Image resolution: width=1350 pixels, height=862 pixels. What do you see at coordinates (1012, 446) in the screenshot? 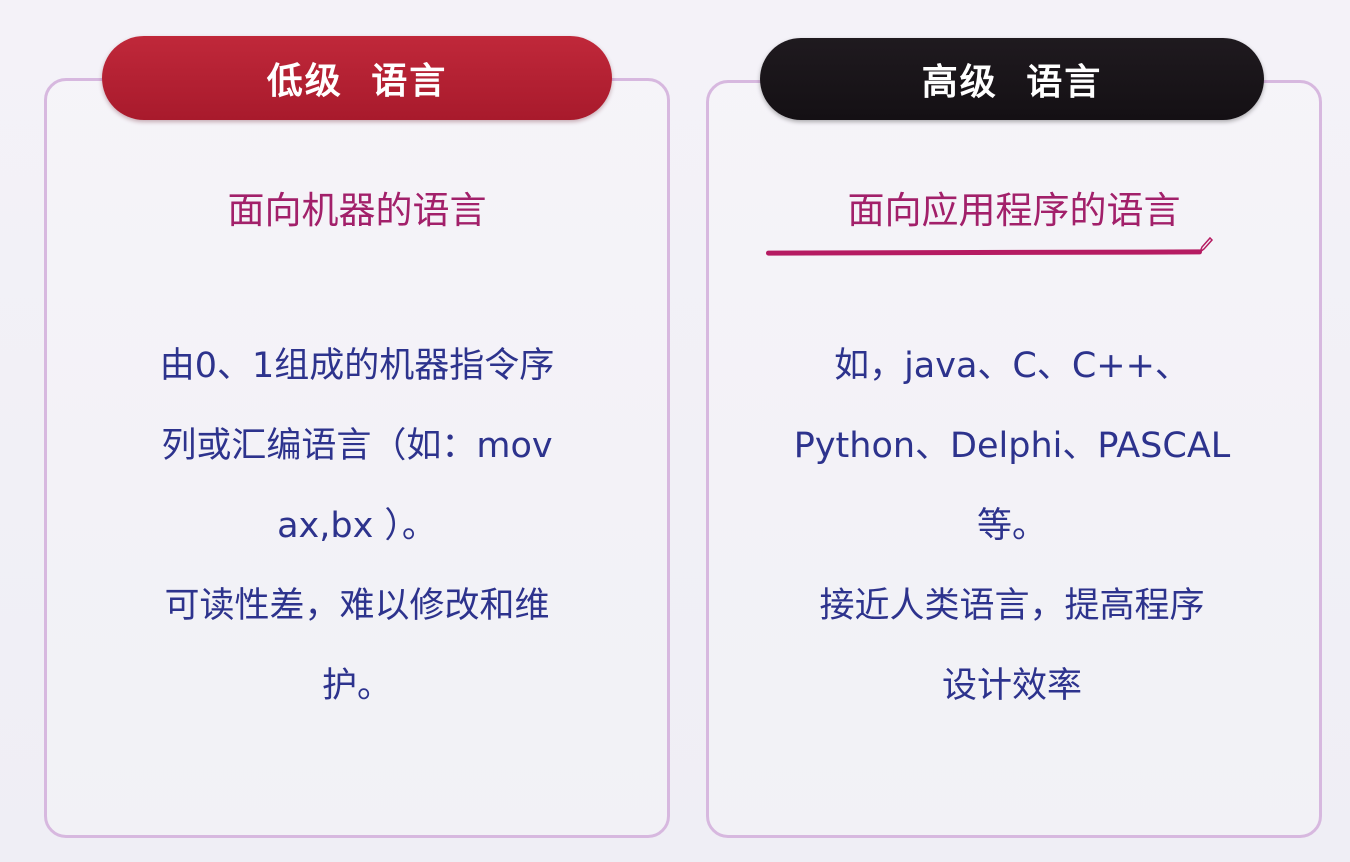
I see `high-level-line: Python、Delphi、PASCAL` at bounding box center [1012, 446].